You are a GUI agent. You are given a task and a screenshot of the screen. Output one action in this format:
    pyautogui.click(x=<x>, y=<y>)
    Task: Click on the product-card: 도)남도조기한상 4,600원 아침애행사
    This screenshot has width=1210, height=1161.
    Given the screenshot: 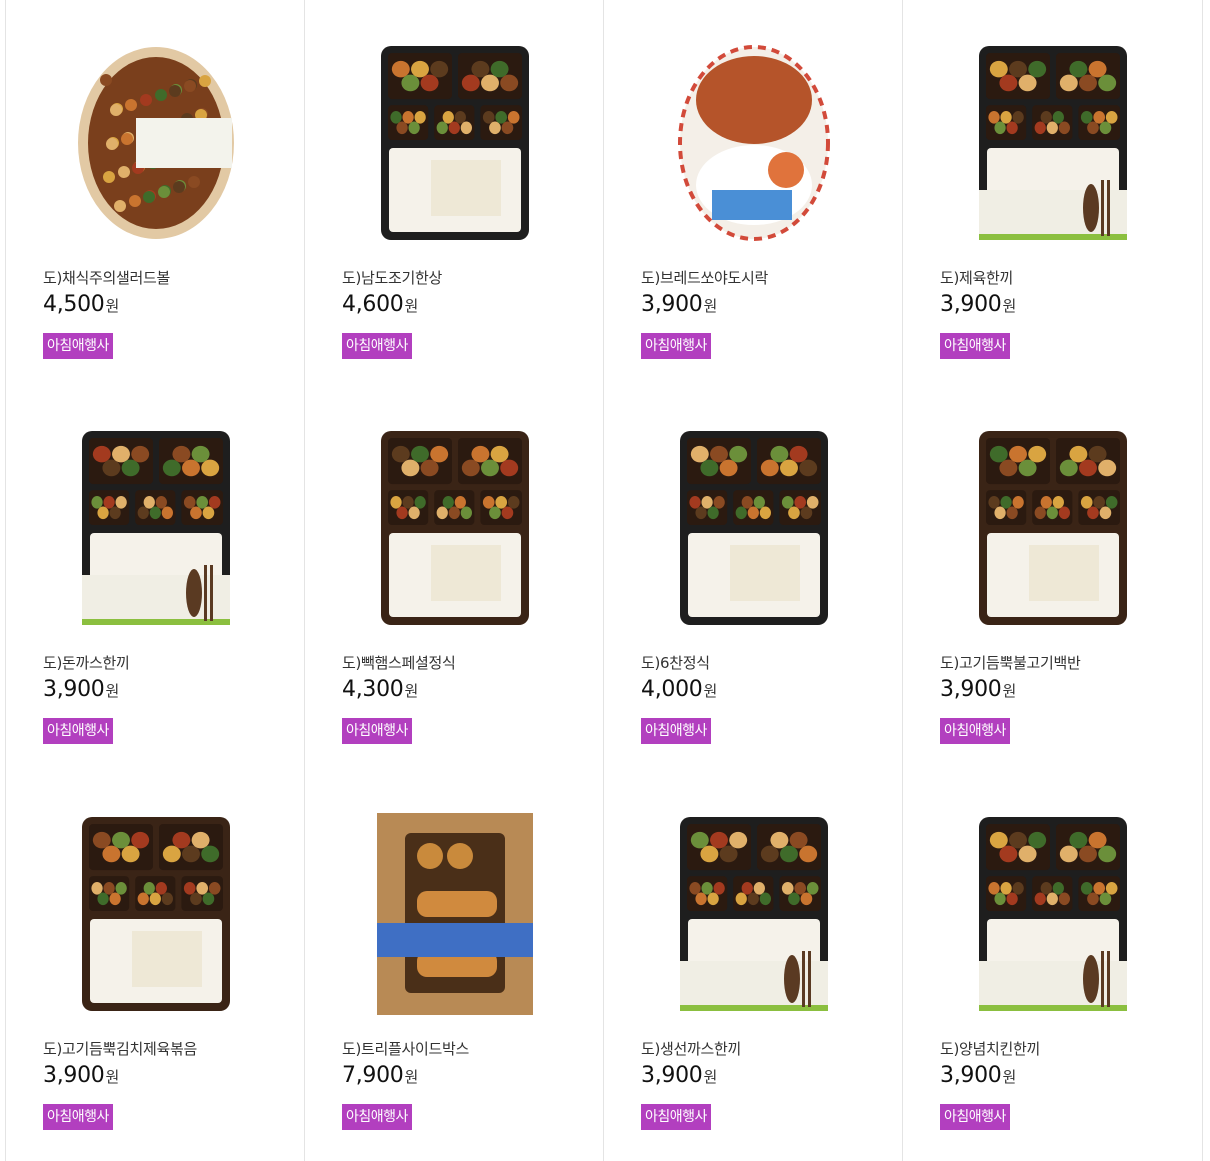 What is the action you would take?
    pyautogui.click(x=454, y=192)
    